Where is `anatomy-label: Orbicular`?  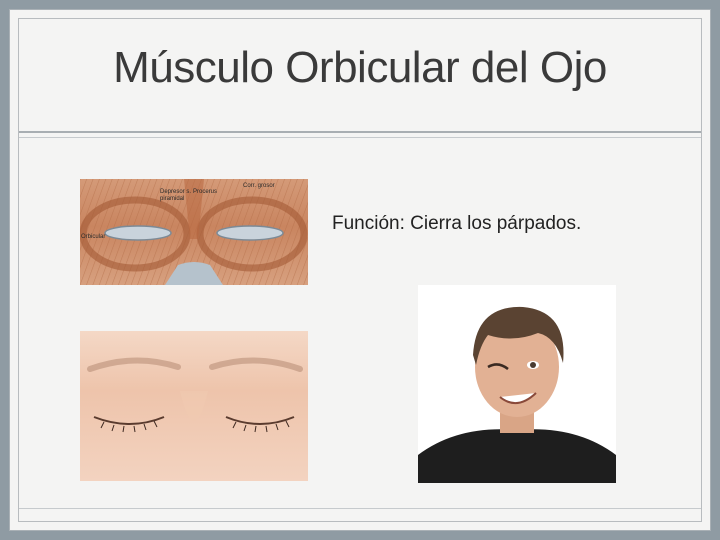 anatomy-label: Orbicular is located at coordinates (93, 237).